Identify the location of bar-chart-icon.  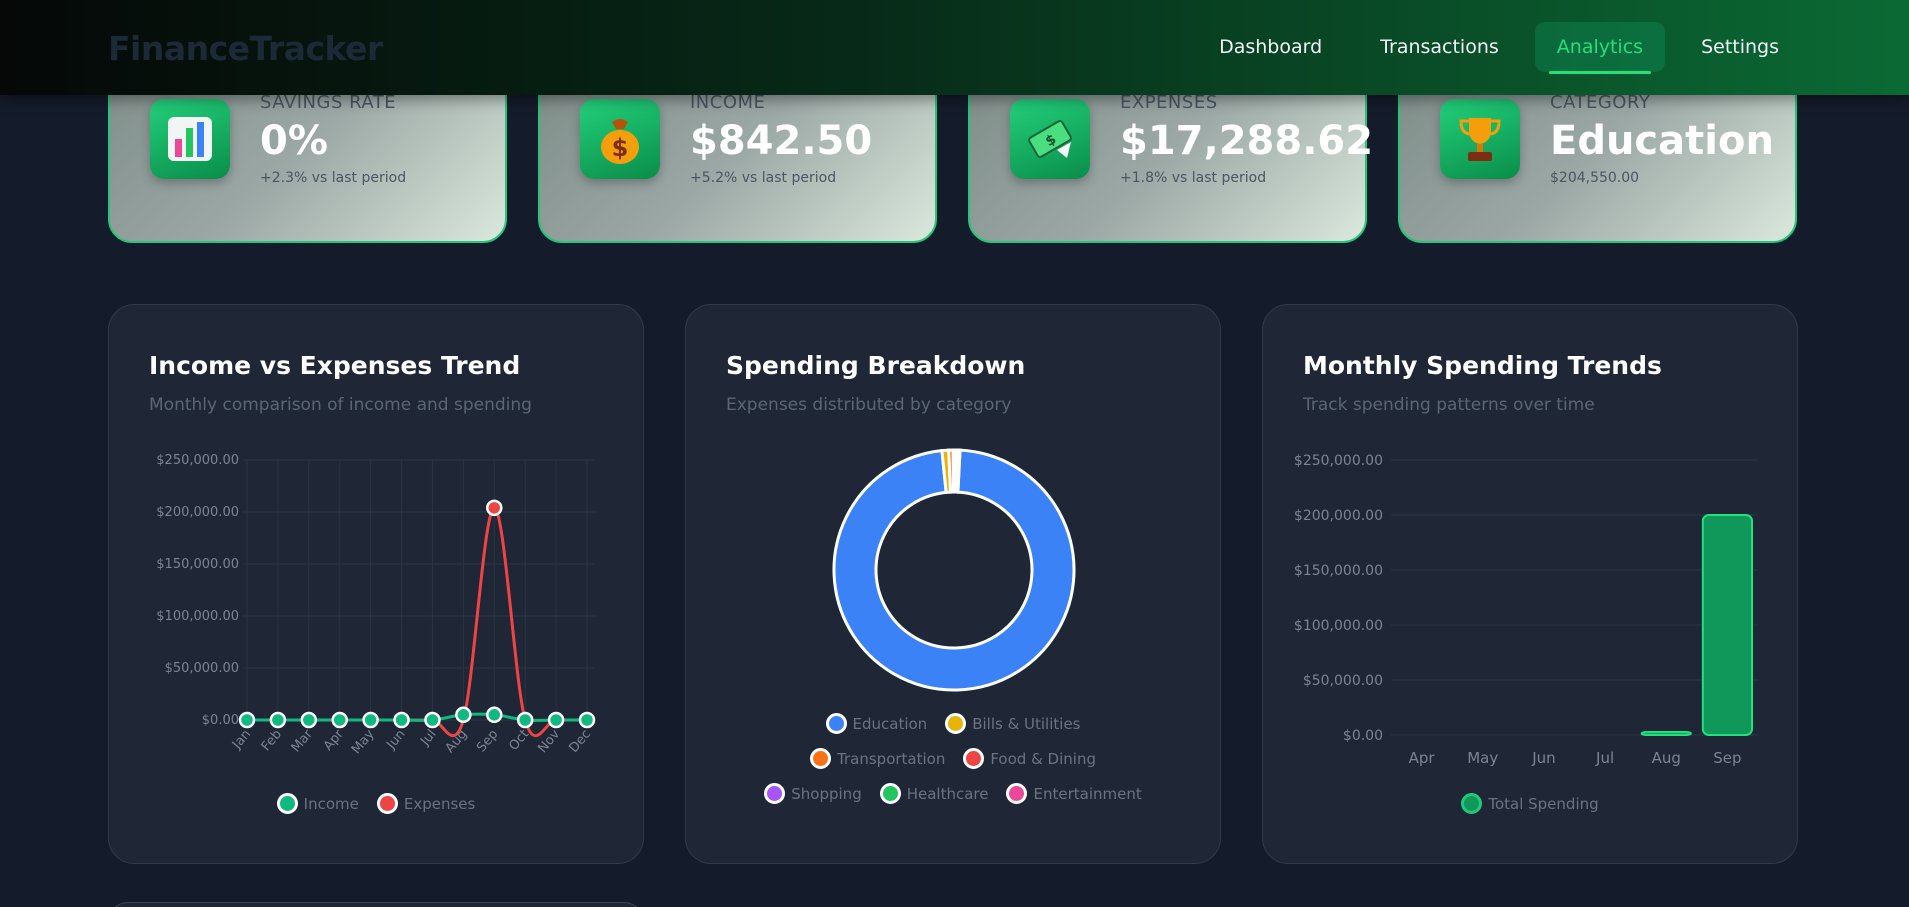
(190, 139).